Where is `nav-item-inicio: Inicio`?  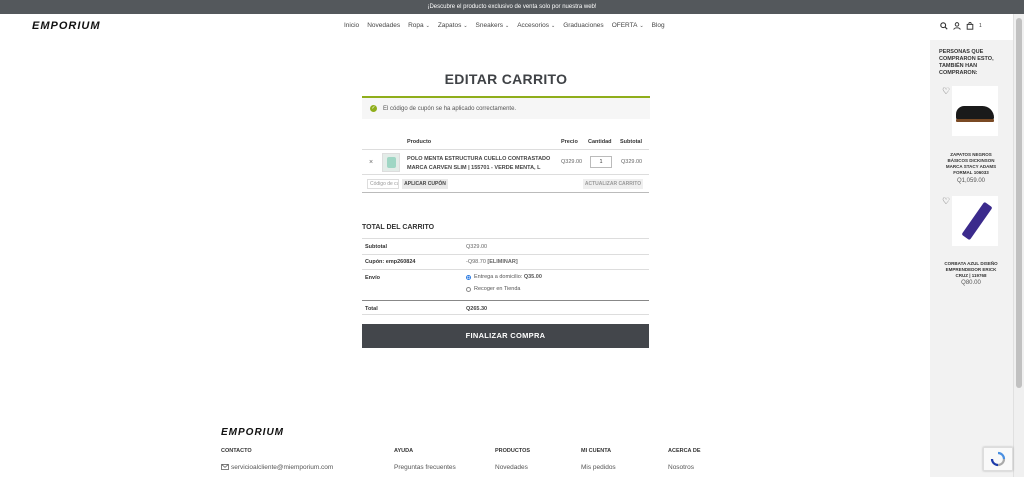 nav-item-inicio: Inicio is located at coordinates (351, 25).